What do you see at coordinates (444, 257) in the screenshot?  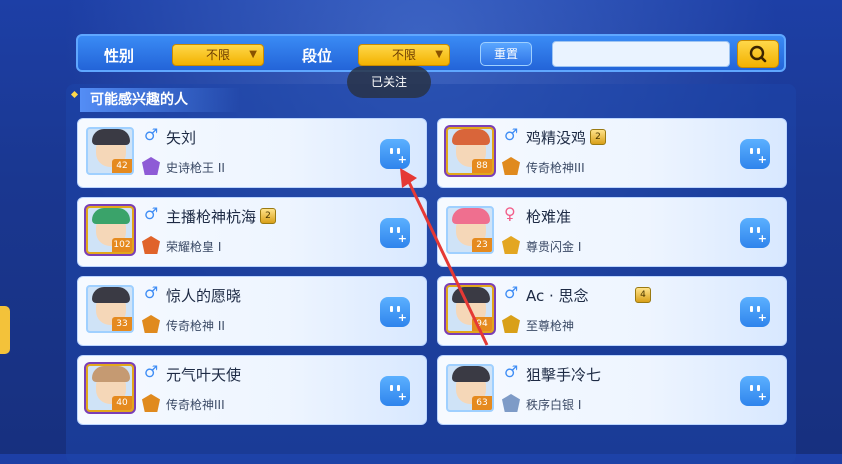 I see `annotation-arrow-icon` at bounding box center [444, 257].